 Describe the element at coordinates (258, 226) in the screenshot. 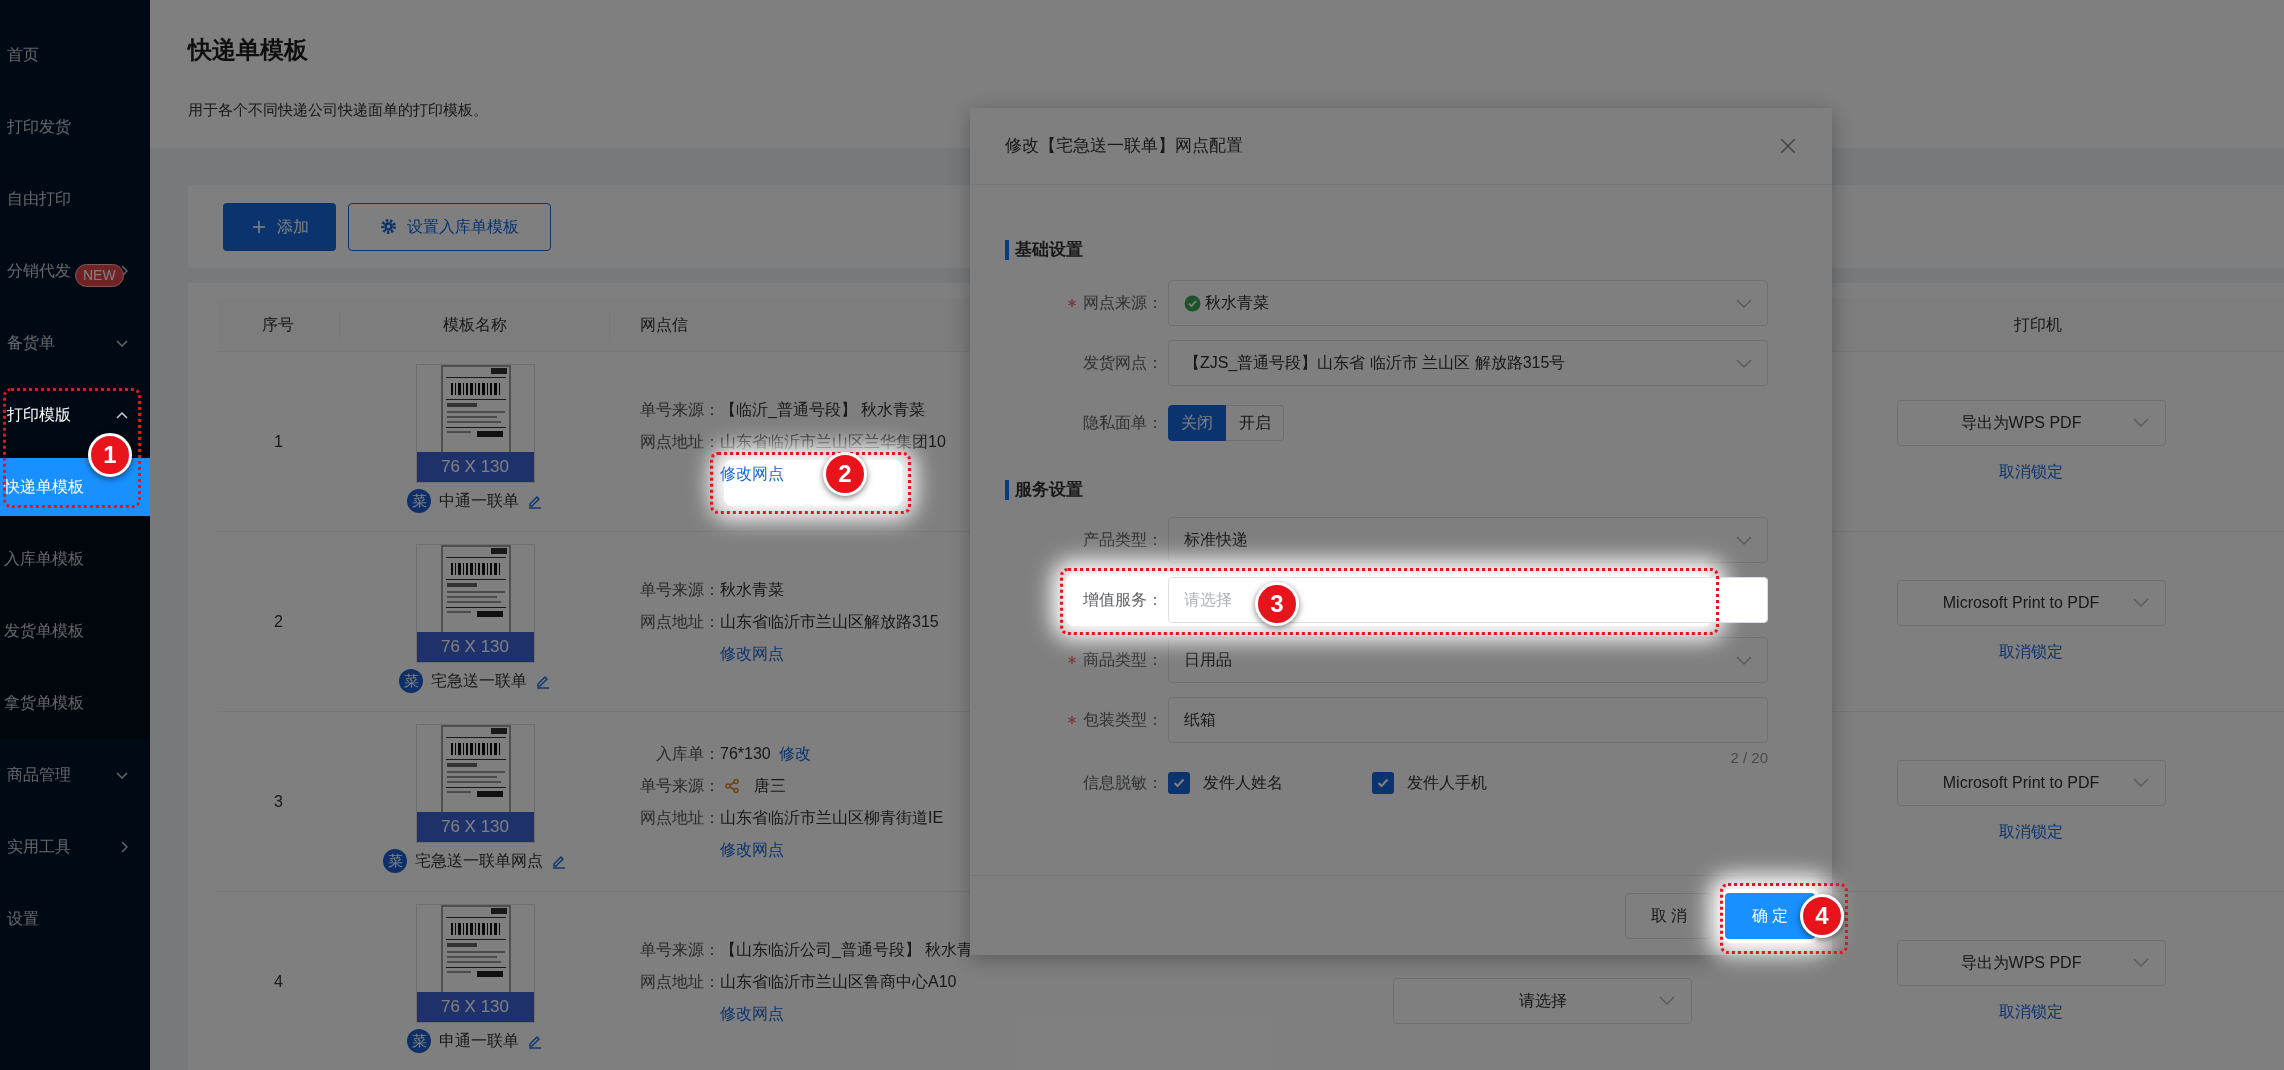

I see `plus-icon` at that location.